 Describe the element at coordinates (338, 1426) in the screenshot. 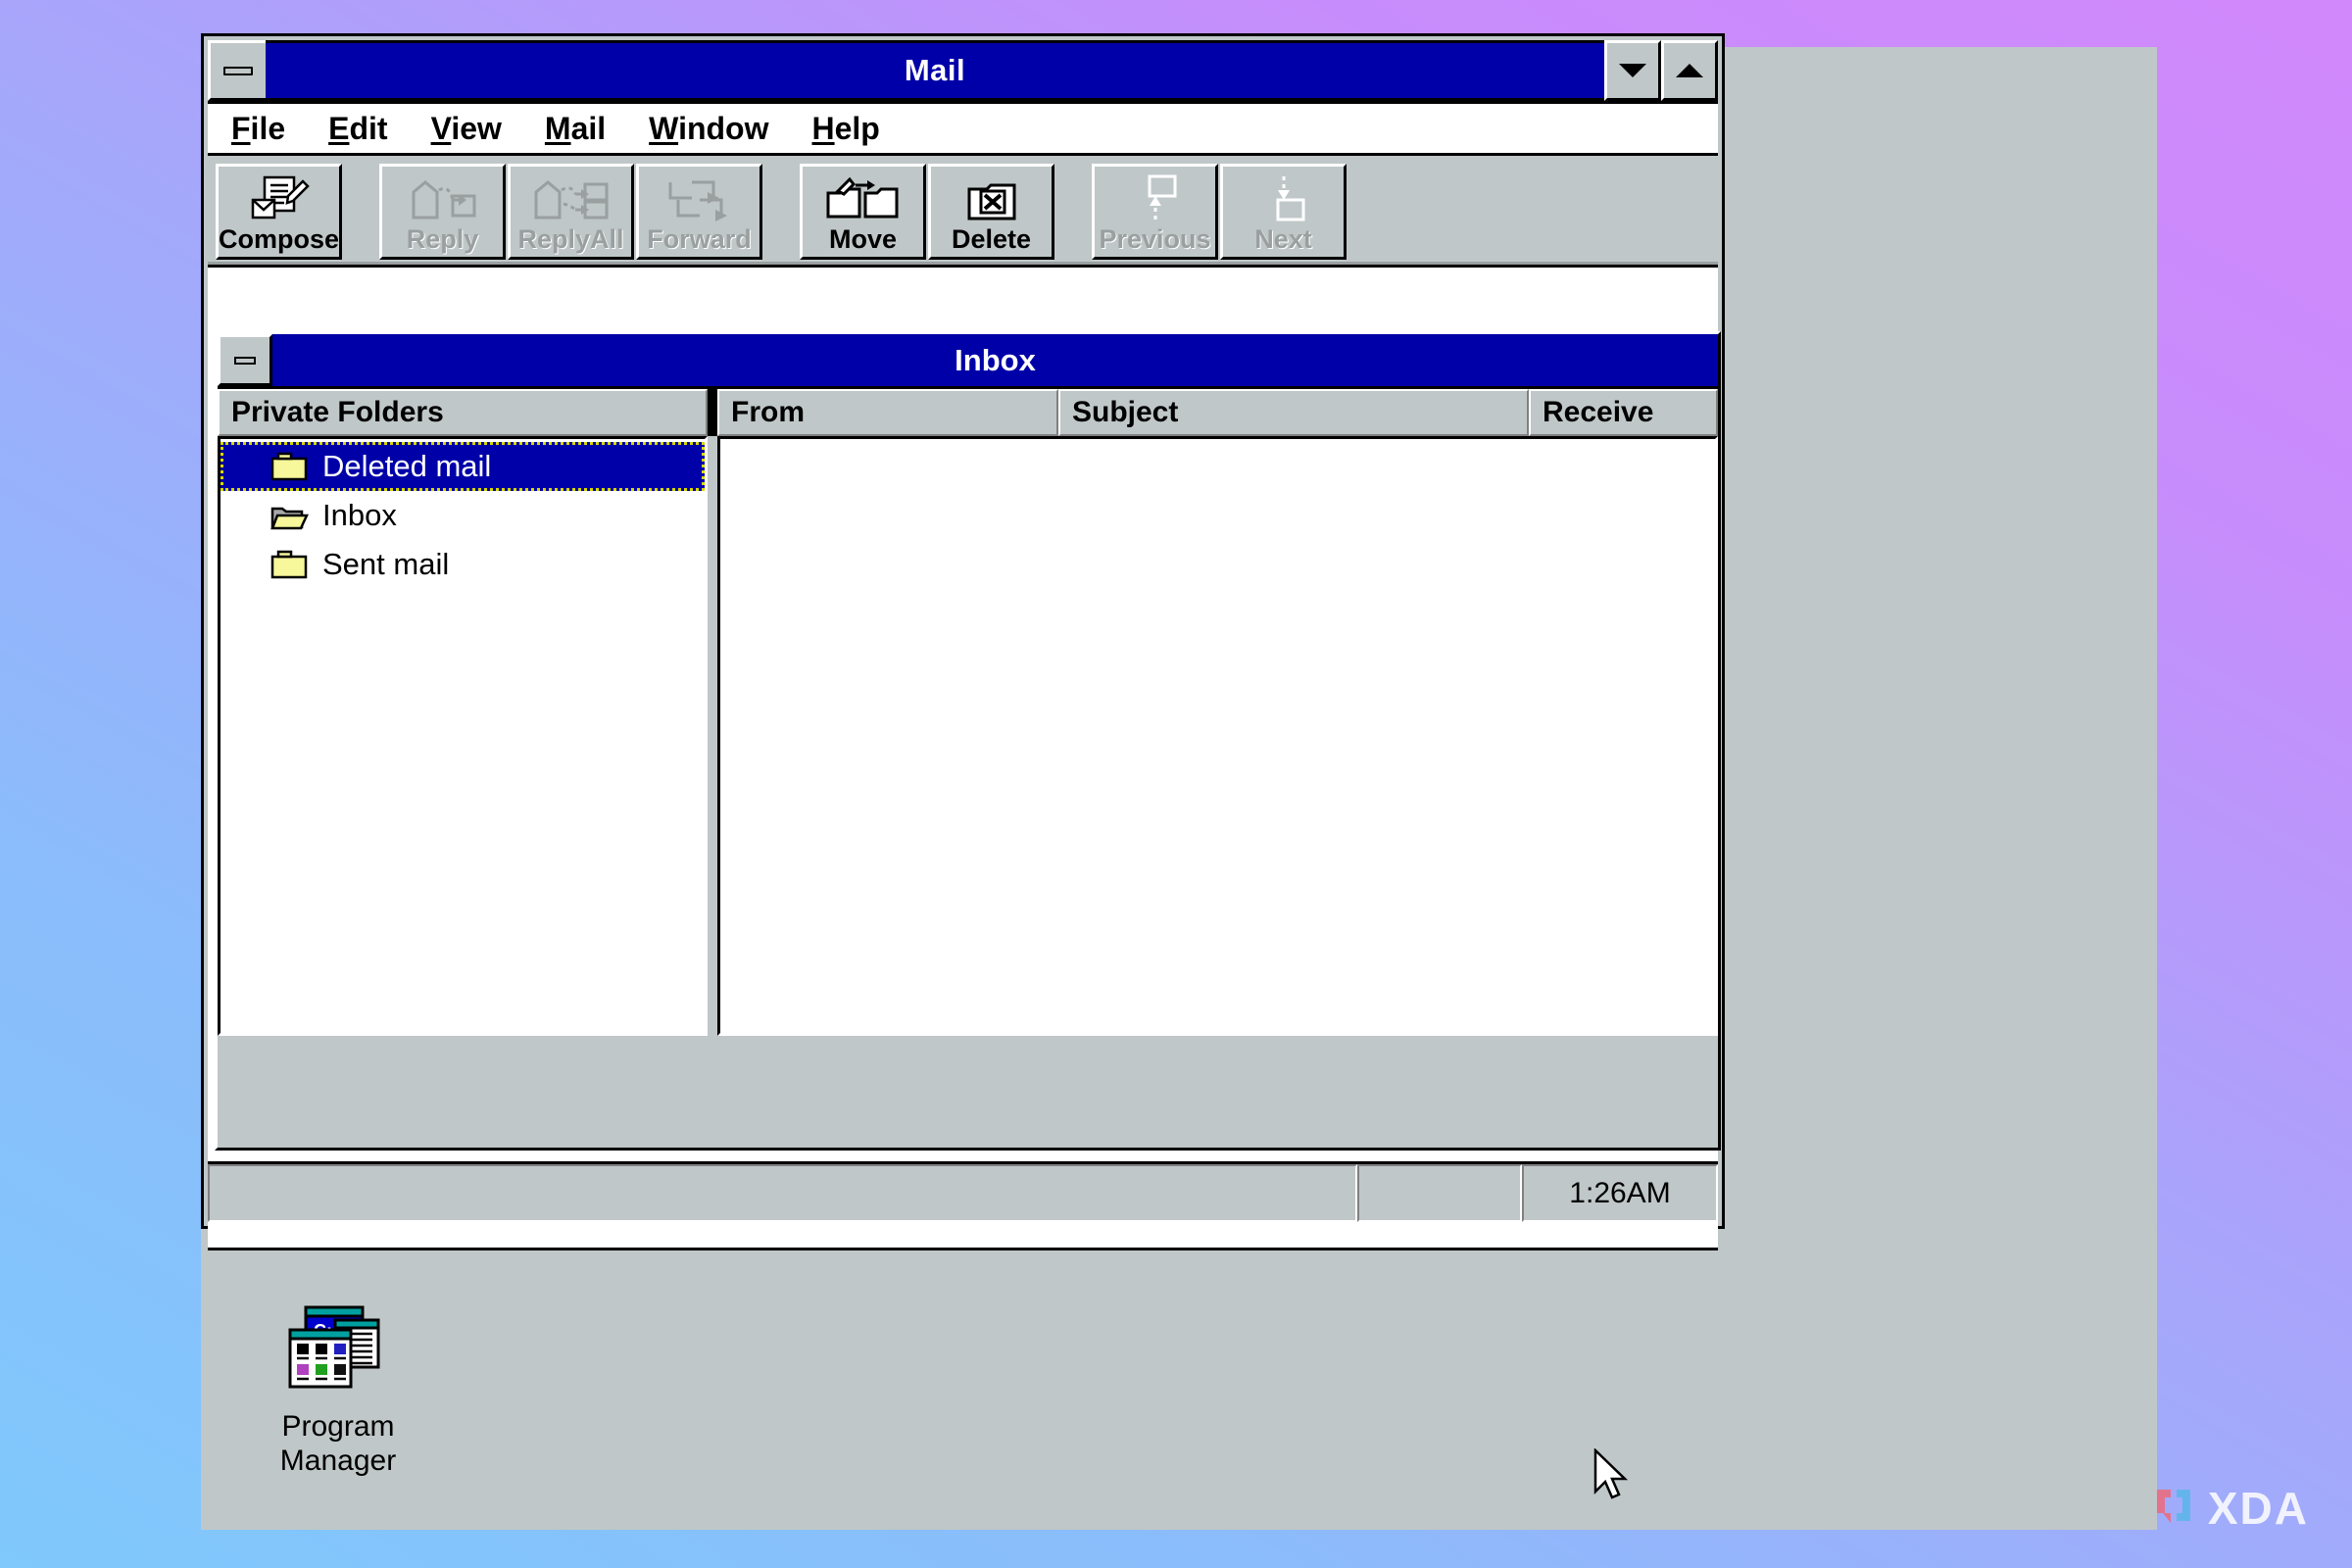

I see `desktop-icon-label-line1: Program` at that location.